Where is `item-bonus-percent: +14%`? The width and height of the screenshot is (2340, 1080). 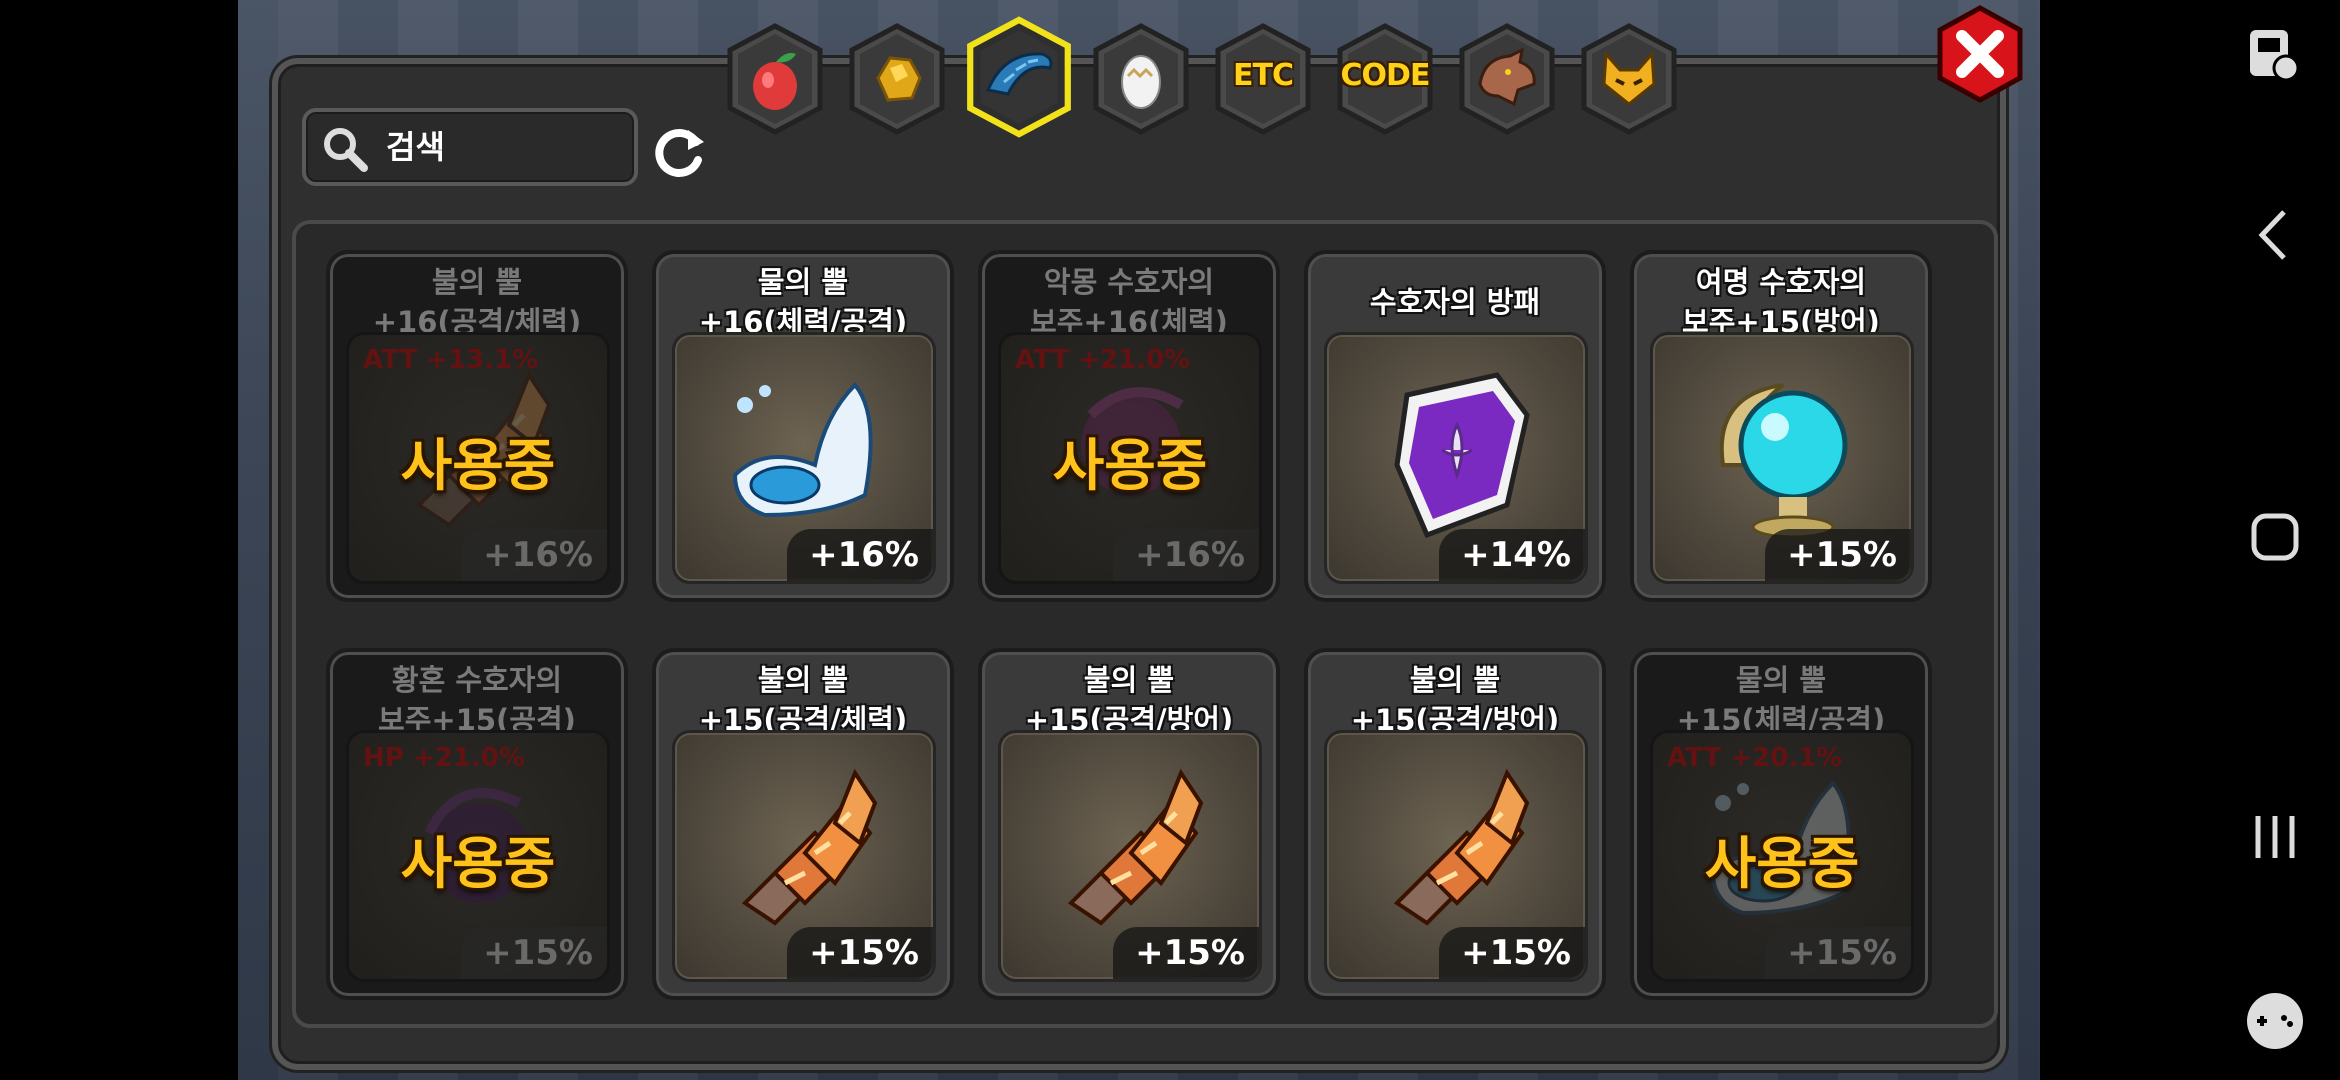 item-bonus-percent: +14% is located at coordinates (1512, 555).